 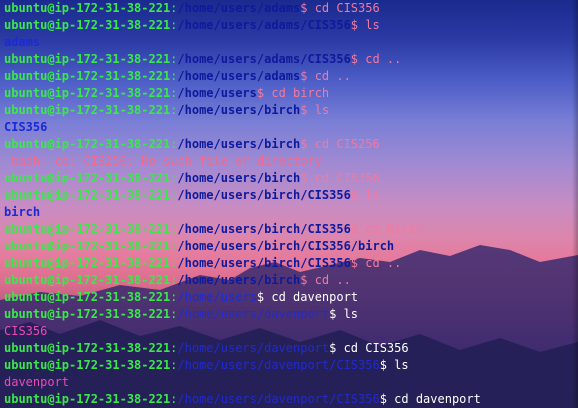 What do you see at coordinates (286, 246) in the screenshot?
I see `prompt-path: /home/users/birch/CIS356/birch` at bounding box center [286, 246].